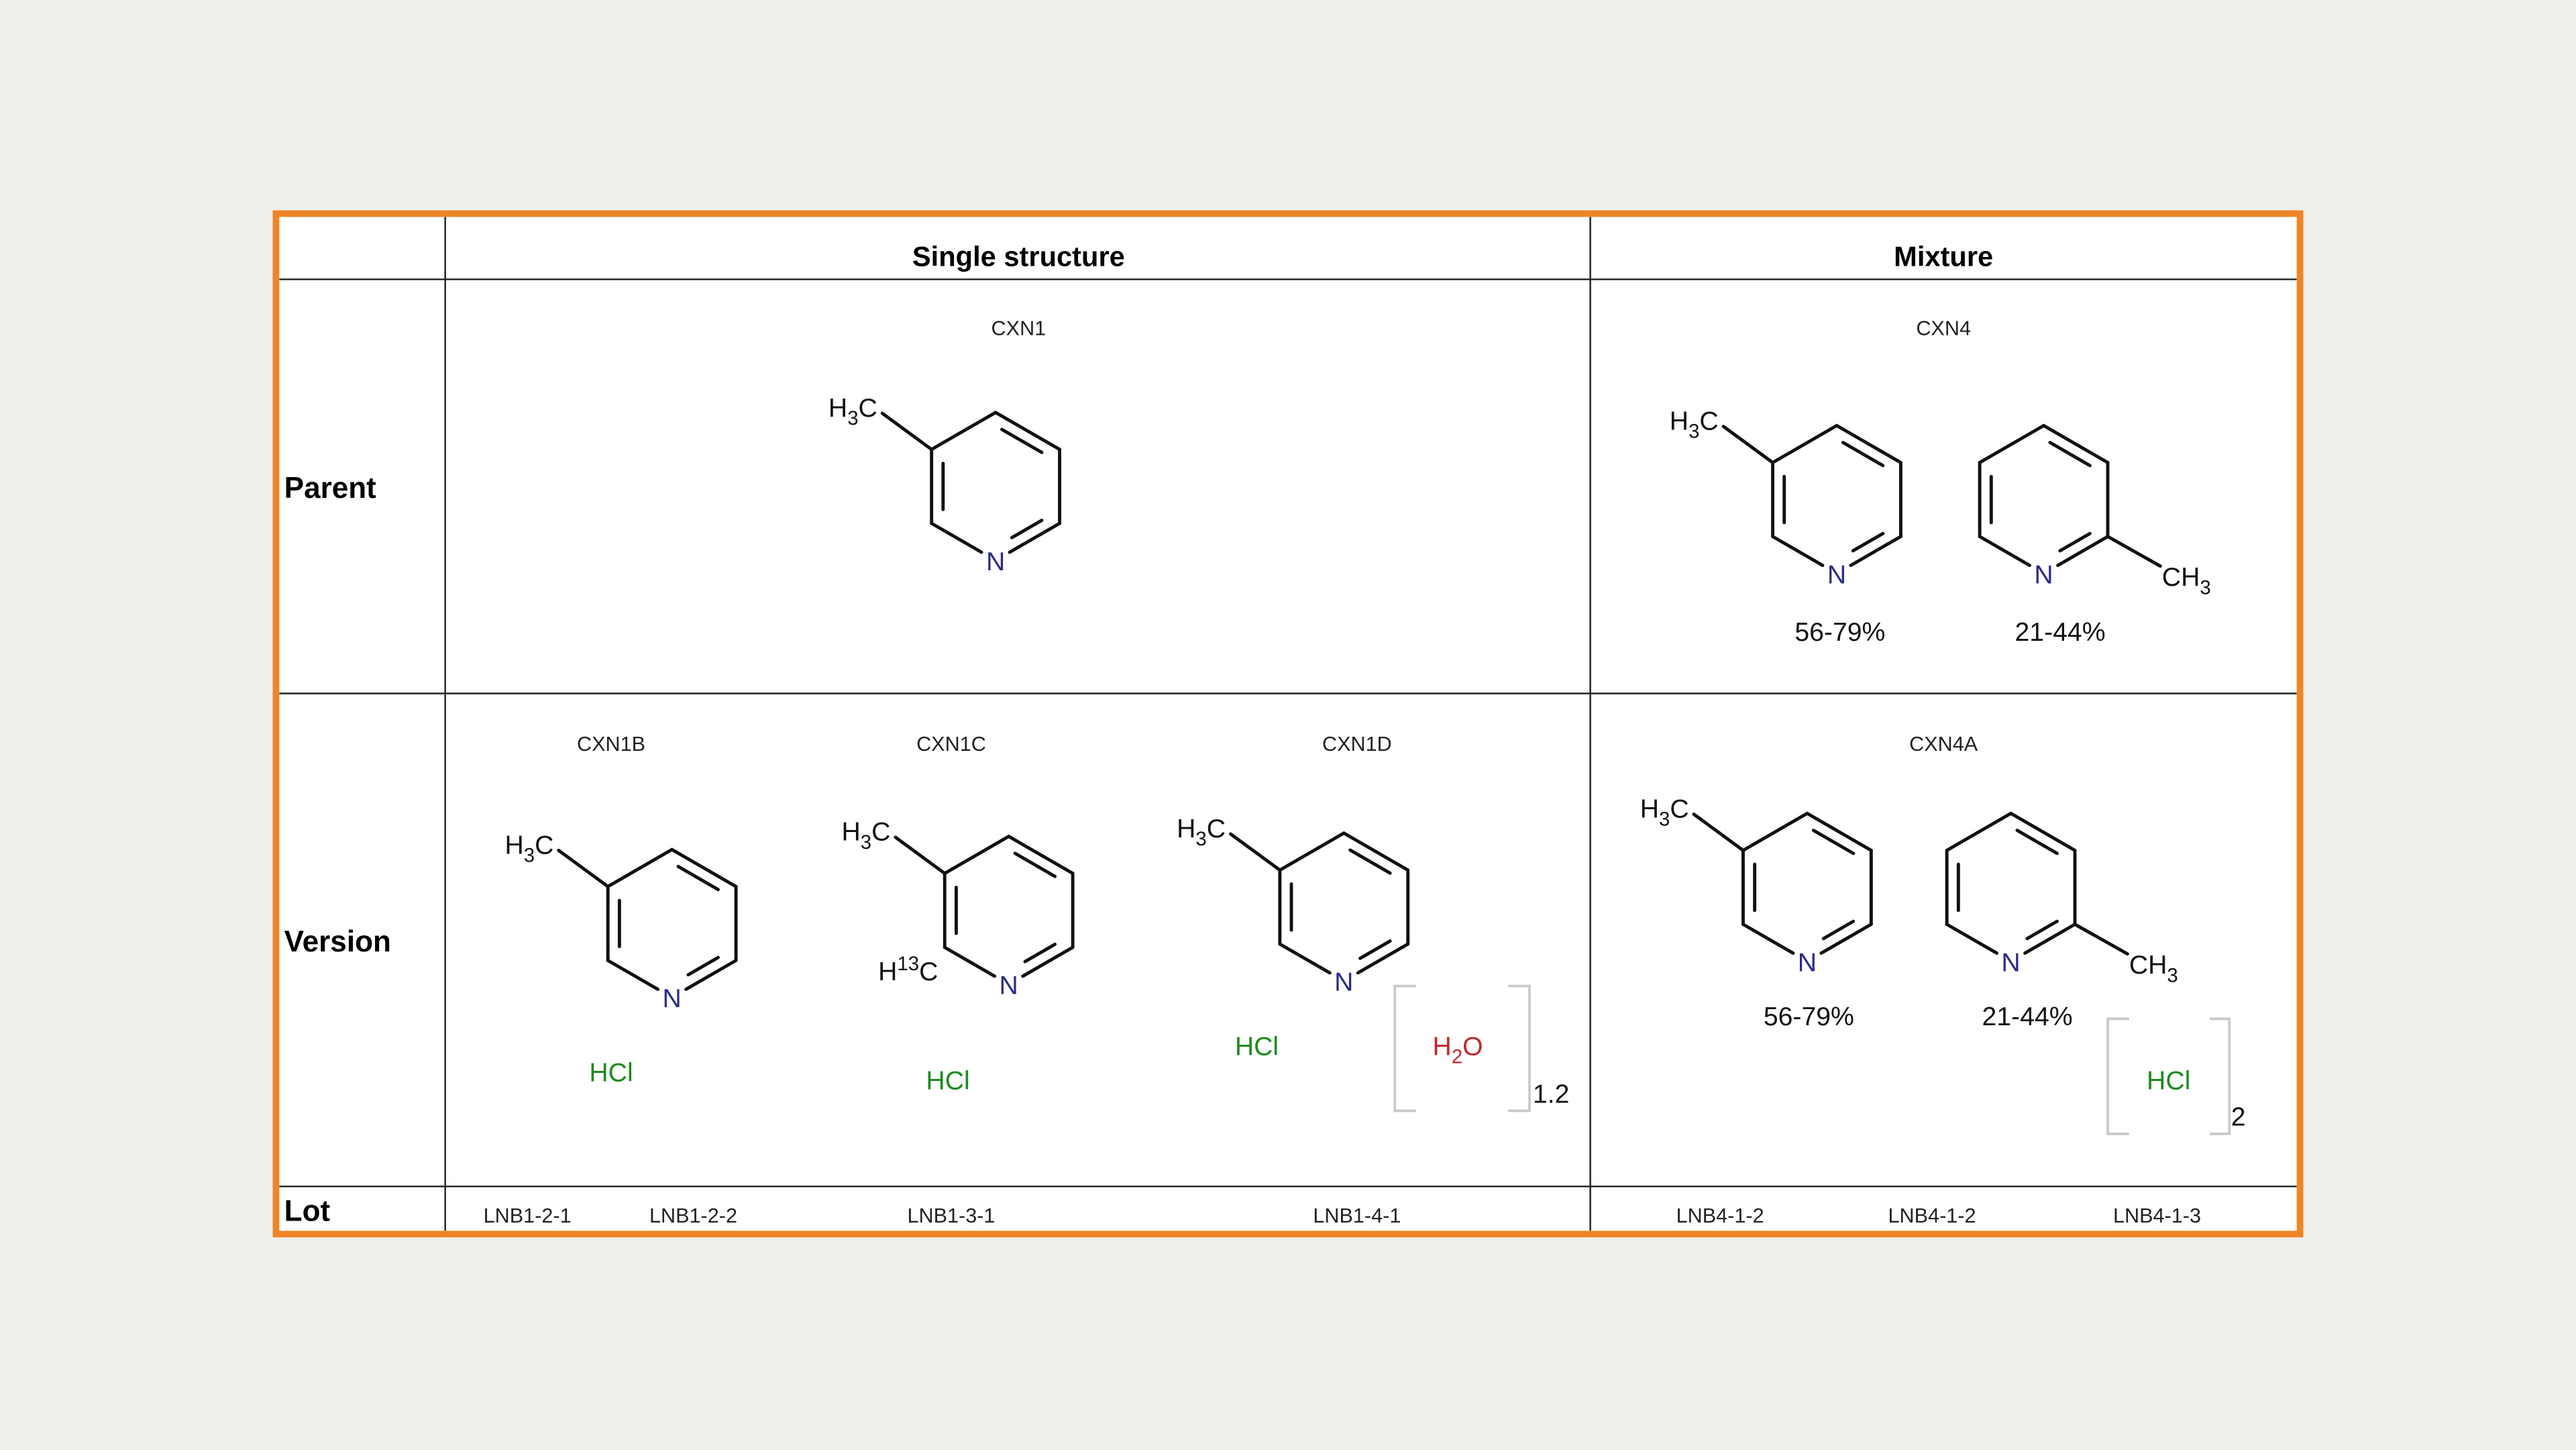 This screenshot has height=1450, width=2576. Describe the element at coordinates (2220, 1076) in the screenshot. I see `hcl-bracket-right` at that location.